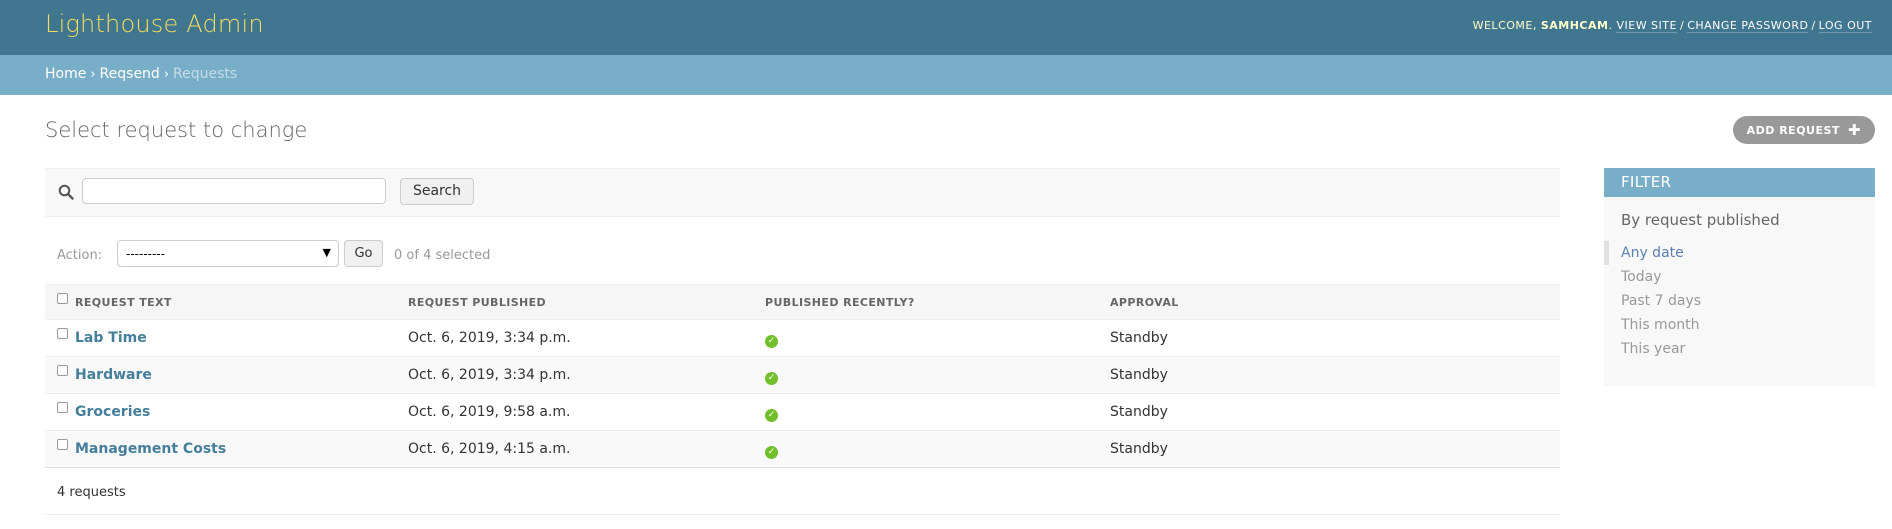 This screenshot has height=529, width=1892. What do you see at coordinates (1793, 130) in the screenshot?
I see `add-request-label: Add request` at bounding box center [1793, 130].